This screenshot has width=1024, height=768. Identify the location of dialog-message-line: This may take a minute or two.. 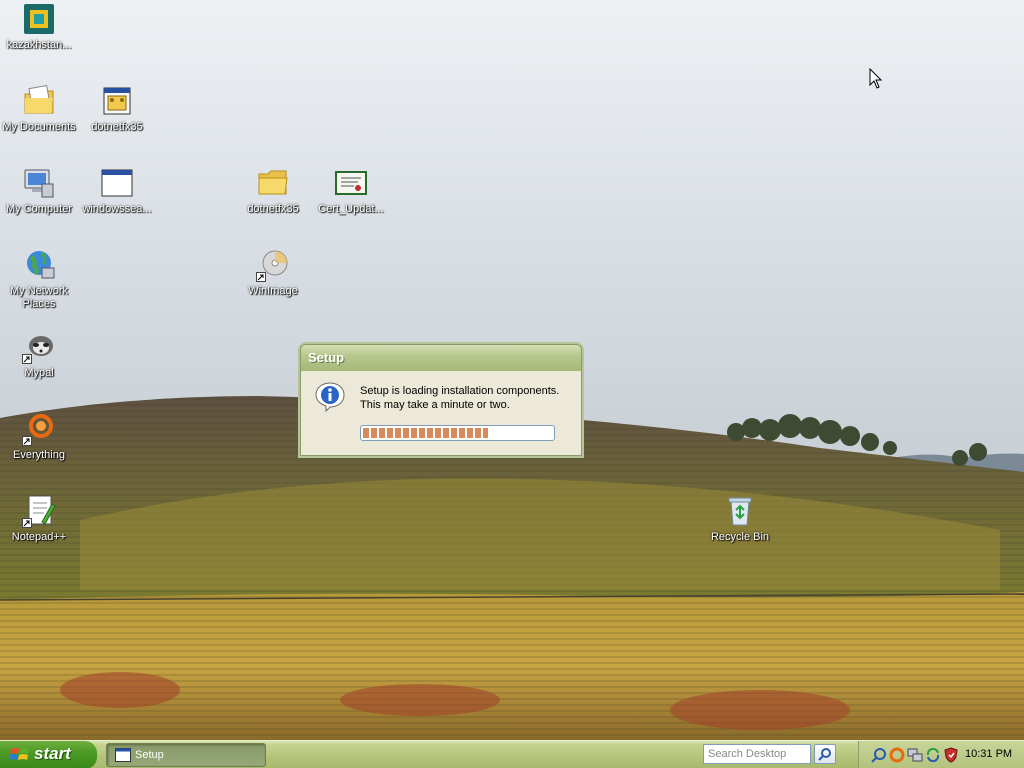
(435, 405).